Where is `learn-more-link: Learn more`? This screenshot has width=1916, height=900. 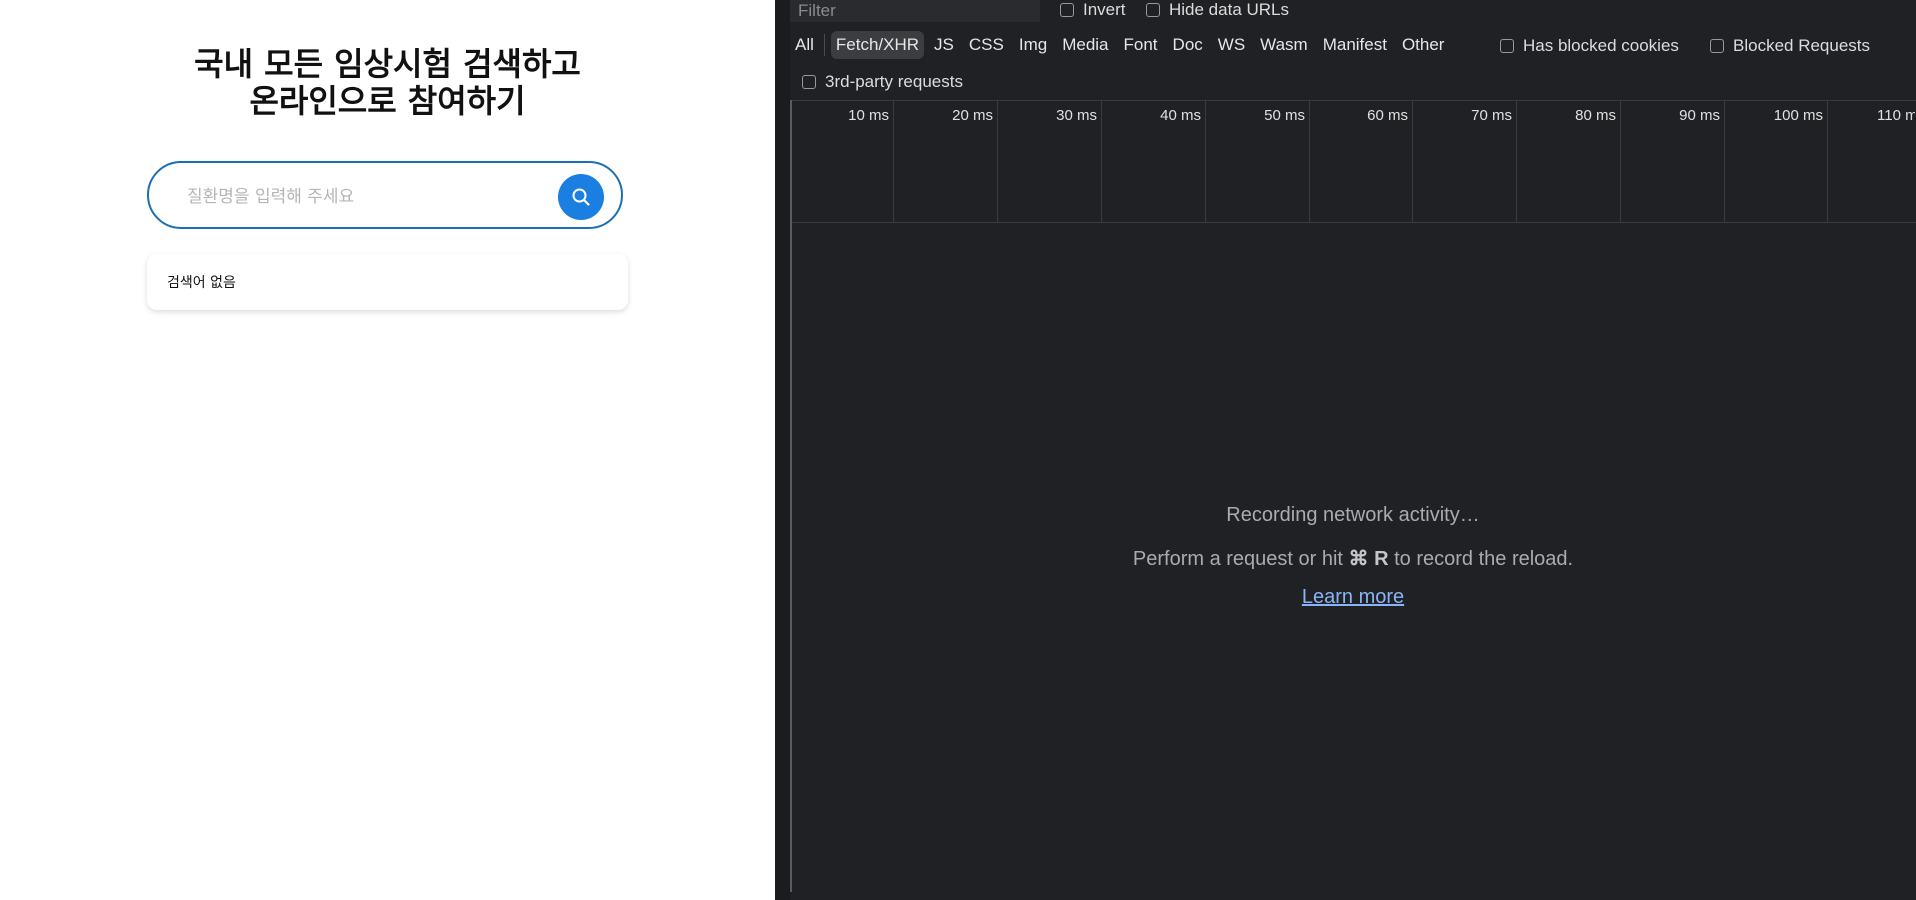 learn-more-link: Learn more is located at coordinates (1353, 597).